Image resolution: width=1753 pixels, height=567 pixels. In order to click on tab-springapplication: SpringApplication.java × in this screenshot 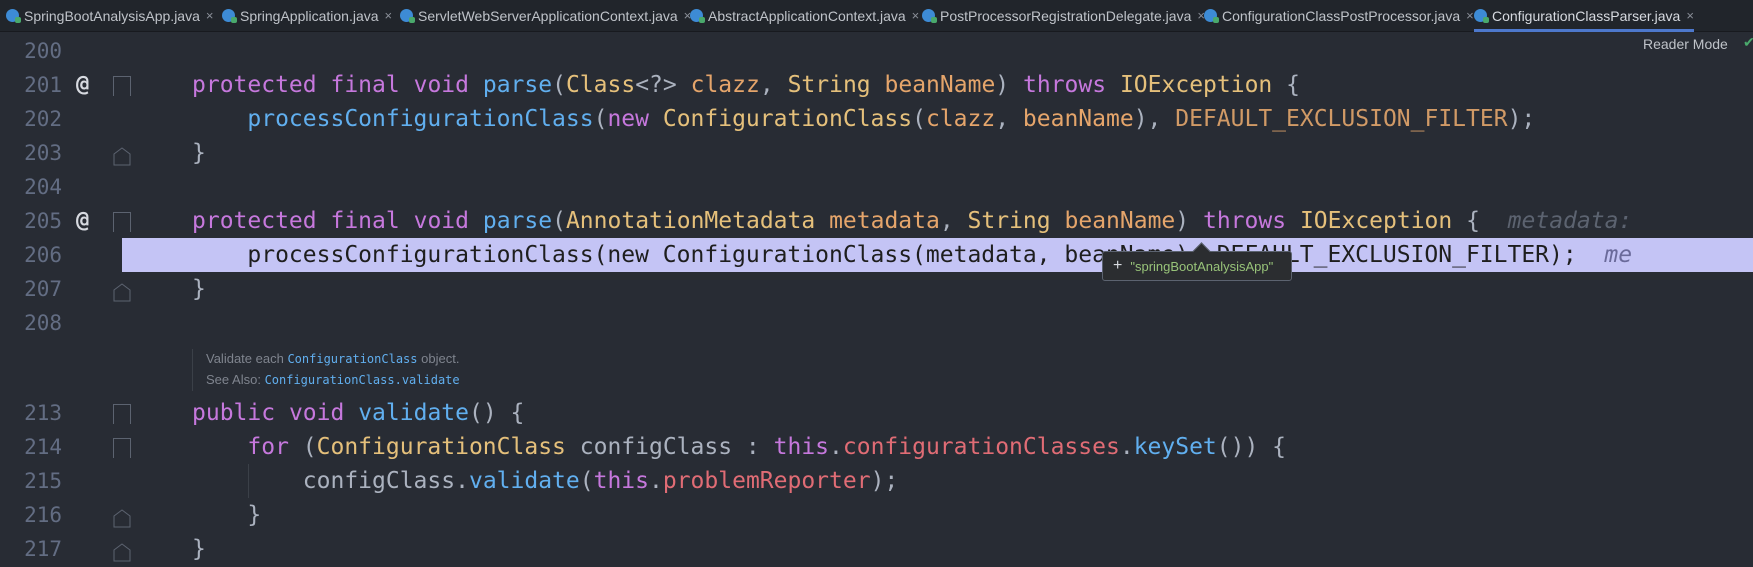, I will do `click(307, 15)`.